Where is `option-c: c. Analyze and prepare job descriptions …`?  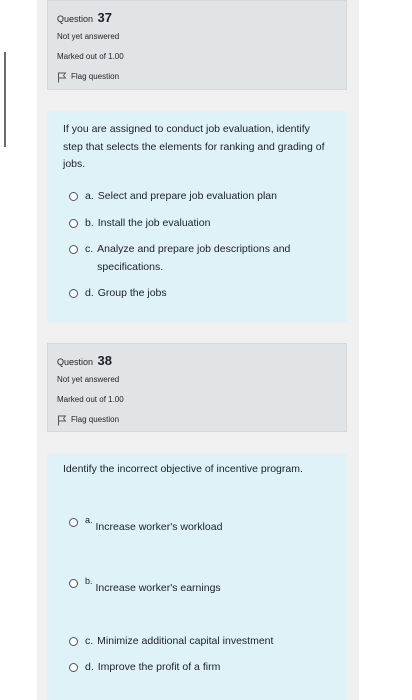
option-c: c. Analyze and prepare job descriptions … is located at coordinates (202, 258).